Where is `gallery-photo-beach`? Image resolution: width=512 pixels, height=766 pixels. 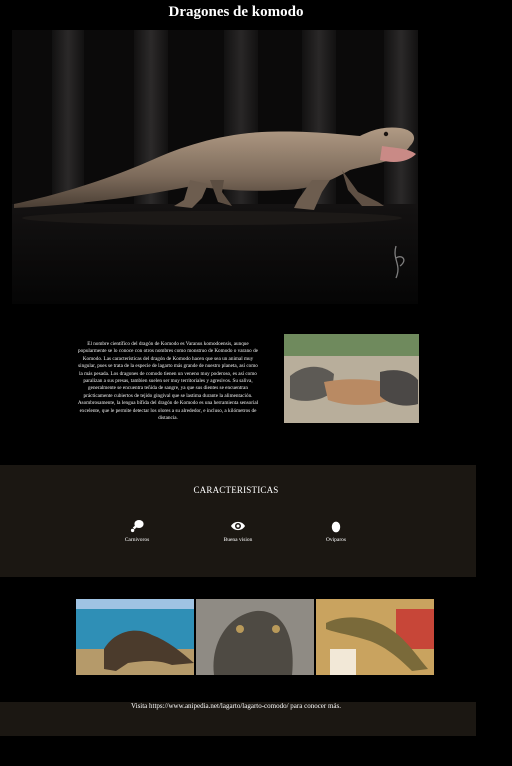
gallery-photo-beach is located at coordinates (135, 637).